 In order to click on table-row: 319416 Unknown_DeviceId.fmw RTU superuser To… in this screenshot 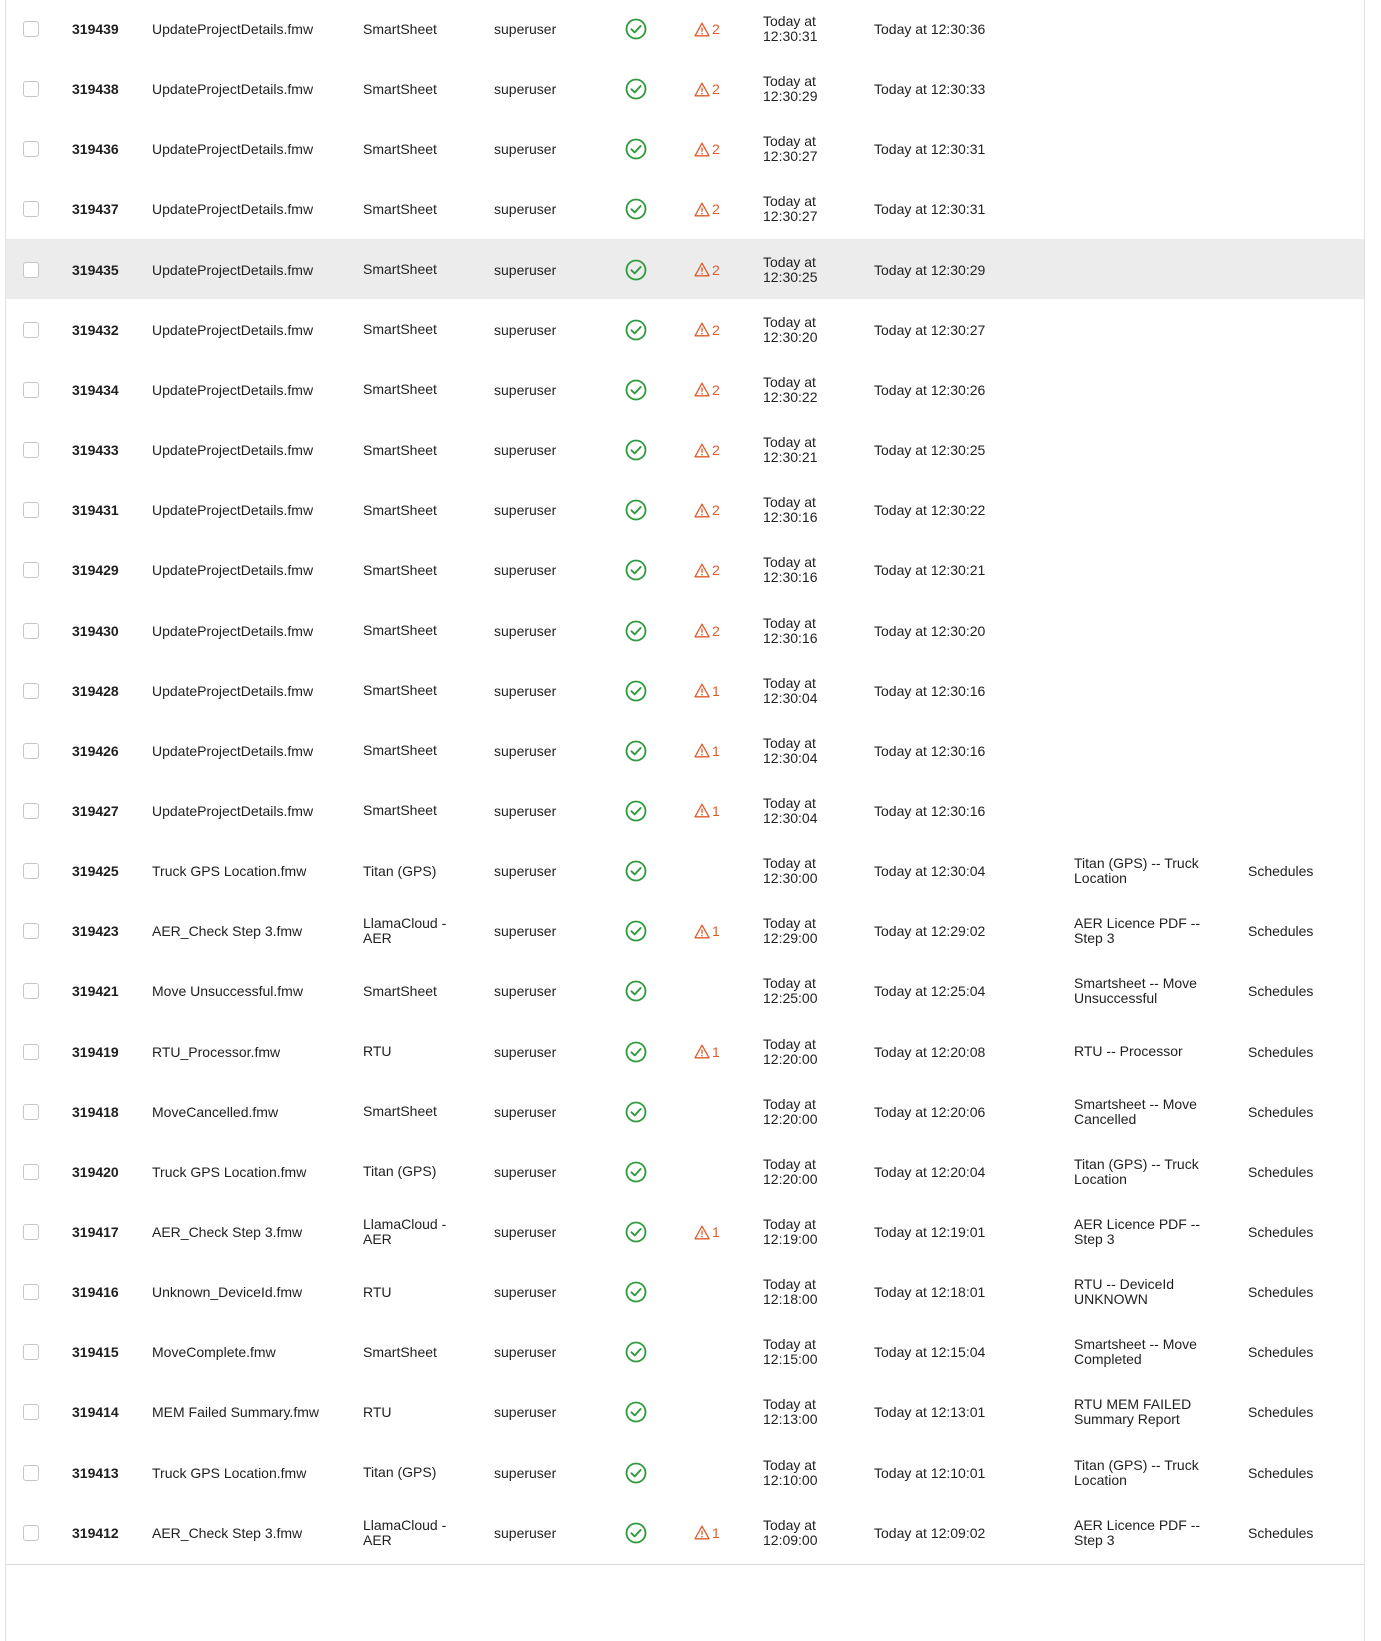, I will do `click(685, 1293)`.